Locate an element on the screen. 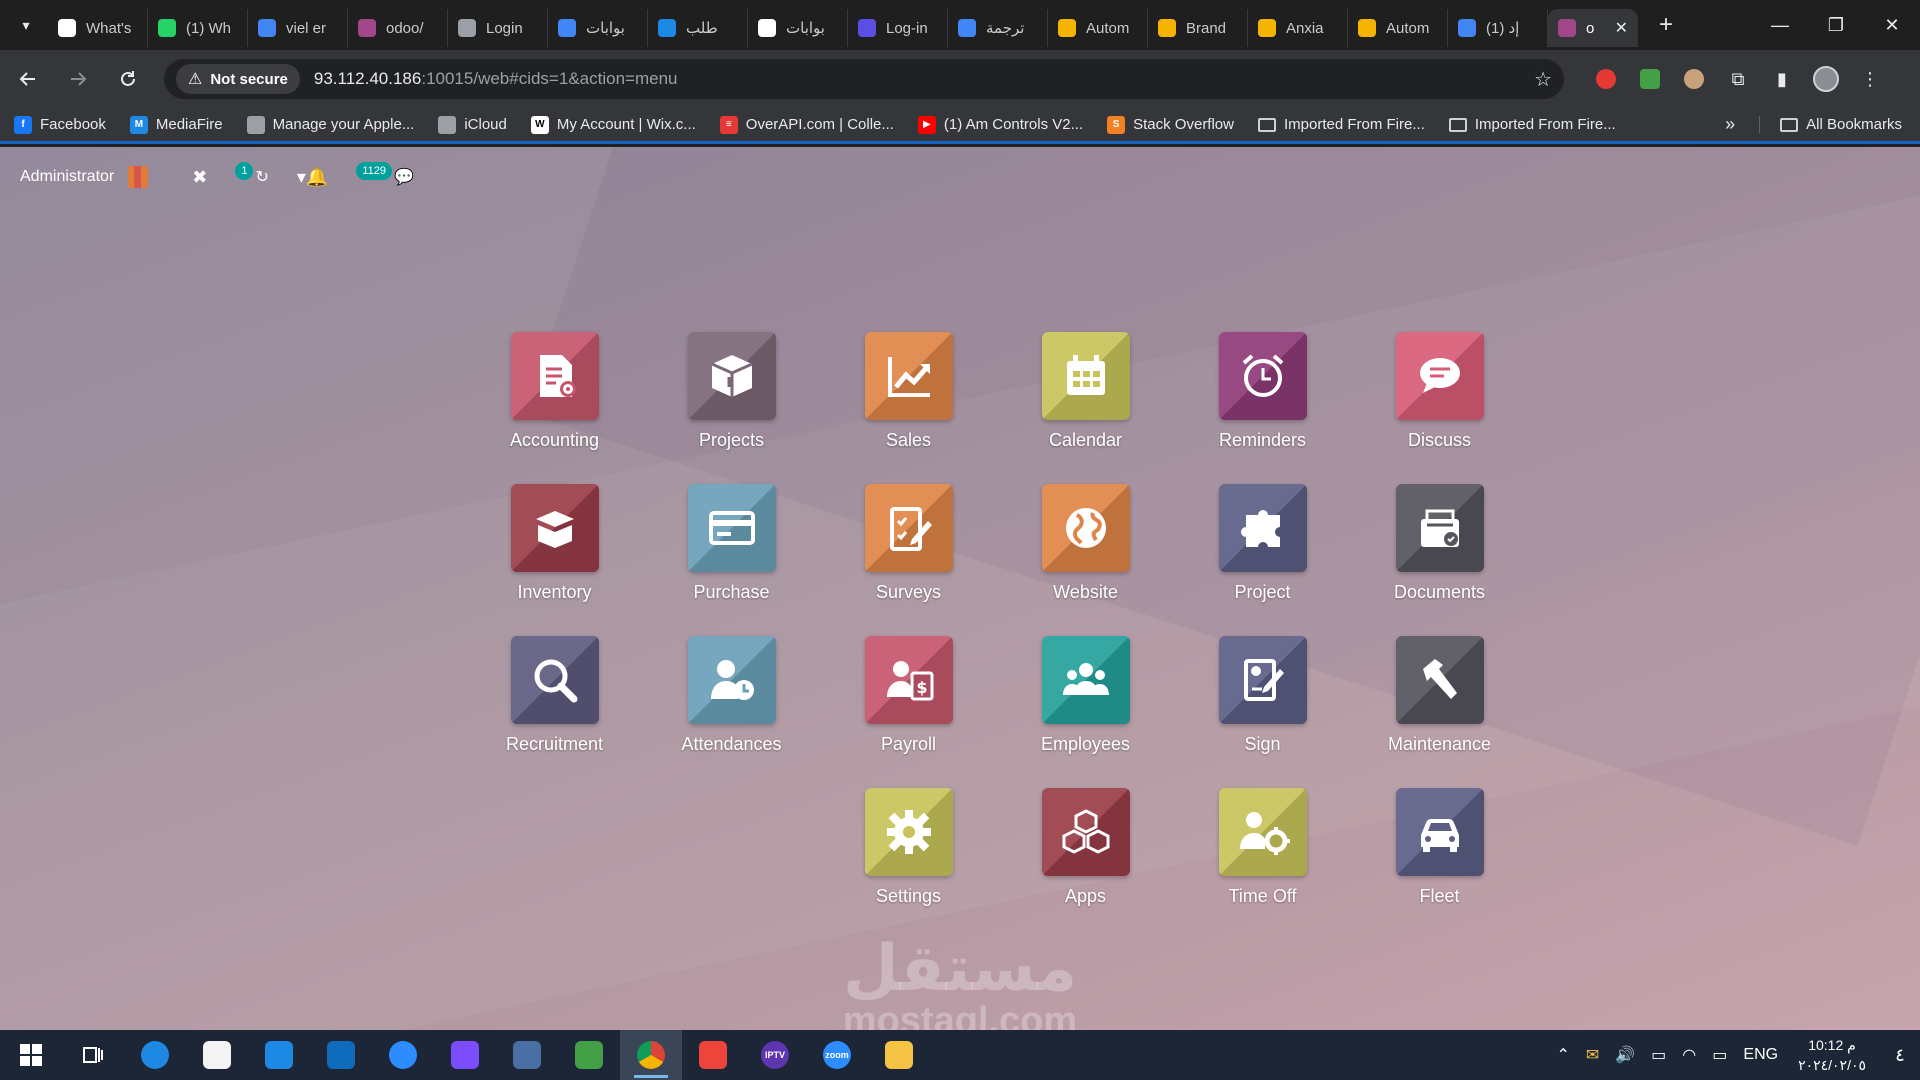 This screenshot has width=1920, height=1080. browser-tab: Anxia is located at coordinates (1298, 28).